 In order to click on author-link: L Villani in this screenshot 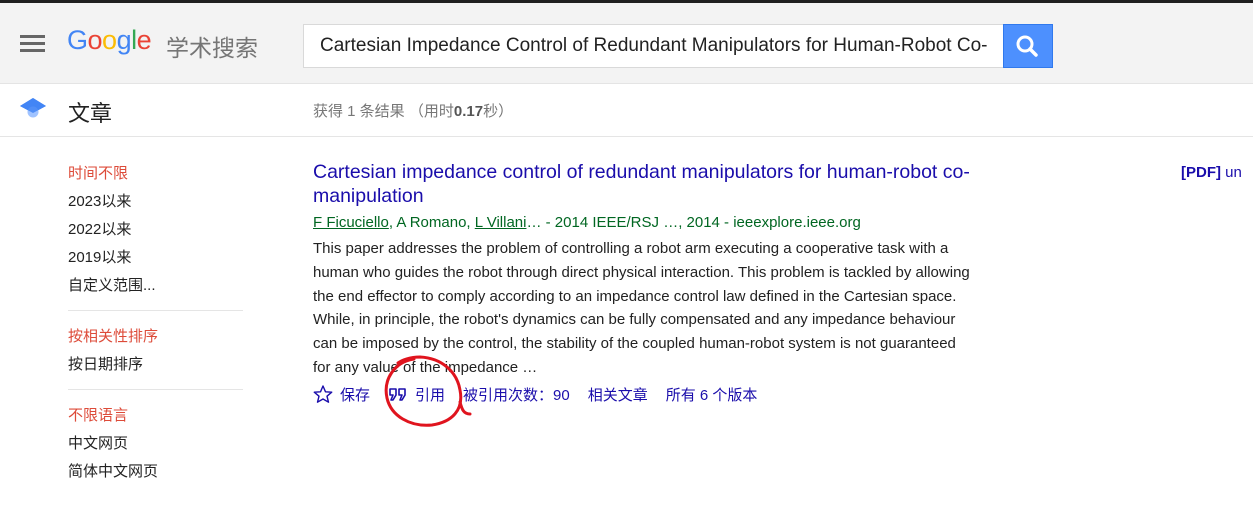, I will do `click(501, 222)`.